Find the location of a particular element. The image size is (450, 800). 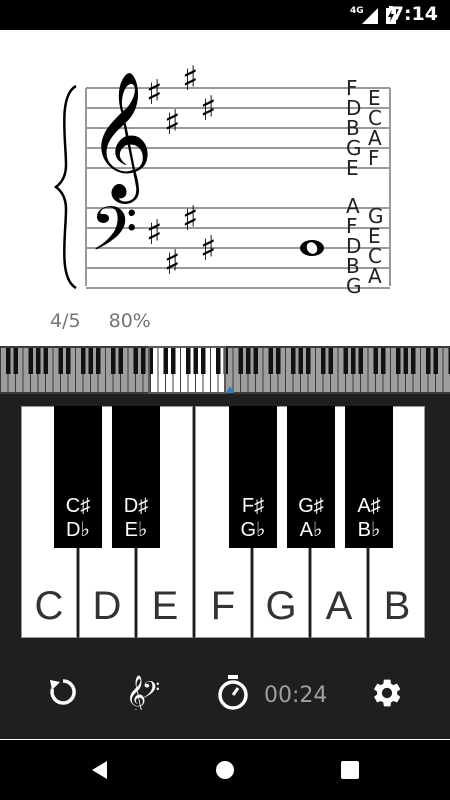

status-bar: 4G 7:14 is located at coordinates (225, 15).